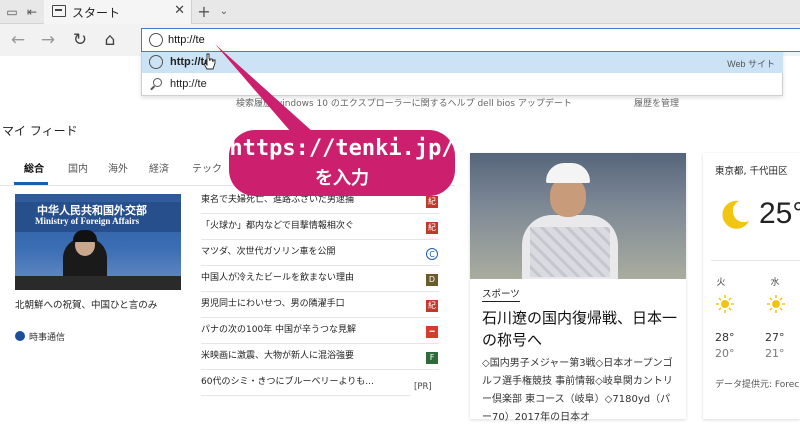 The width and height of the screenshot is (800, 427). Describe the element at coordinates (59, 11) in the screenshot. I see `start-page-icon` at that location.